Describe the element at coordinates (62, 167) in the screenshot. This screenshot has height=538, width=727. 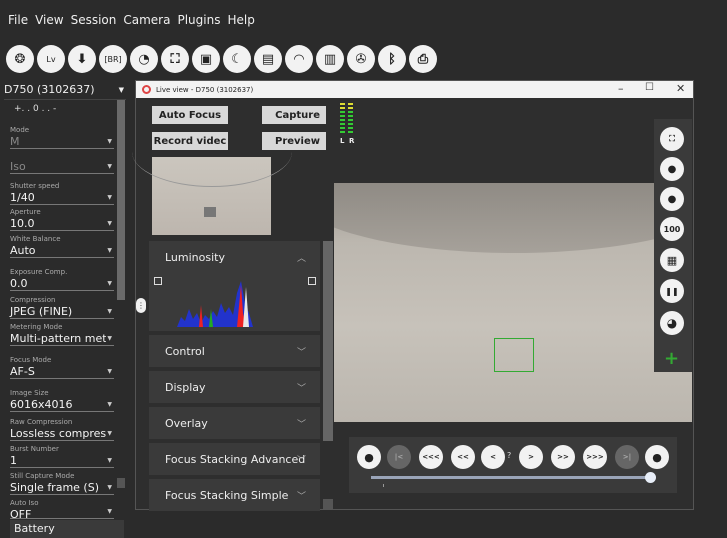
I see `iso-field: Iso ▼` at that location.